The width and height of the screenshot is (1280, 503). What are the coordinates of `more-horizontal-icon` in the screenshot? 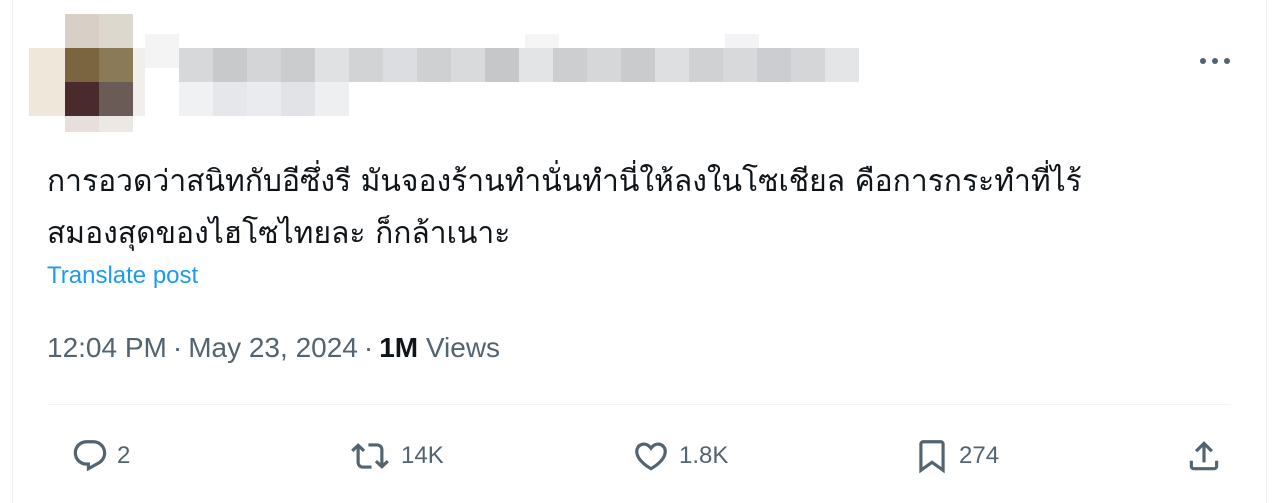 It's located at (1215, 61).